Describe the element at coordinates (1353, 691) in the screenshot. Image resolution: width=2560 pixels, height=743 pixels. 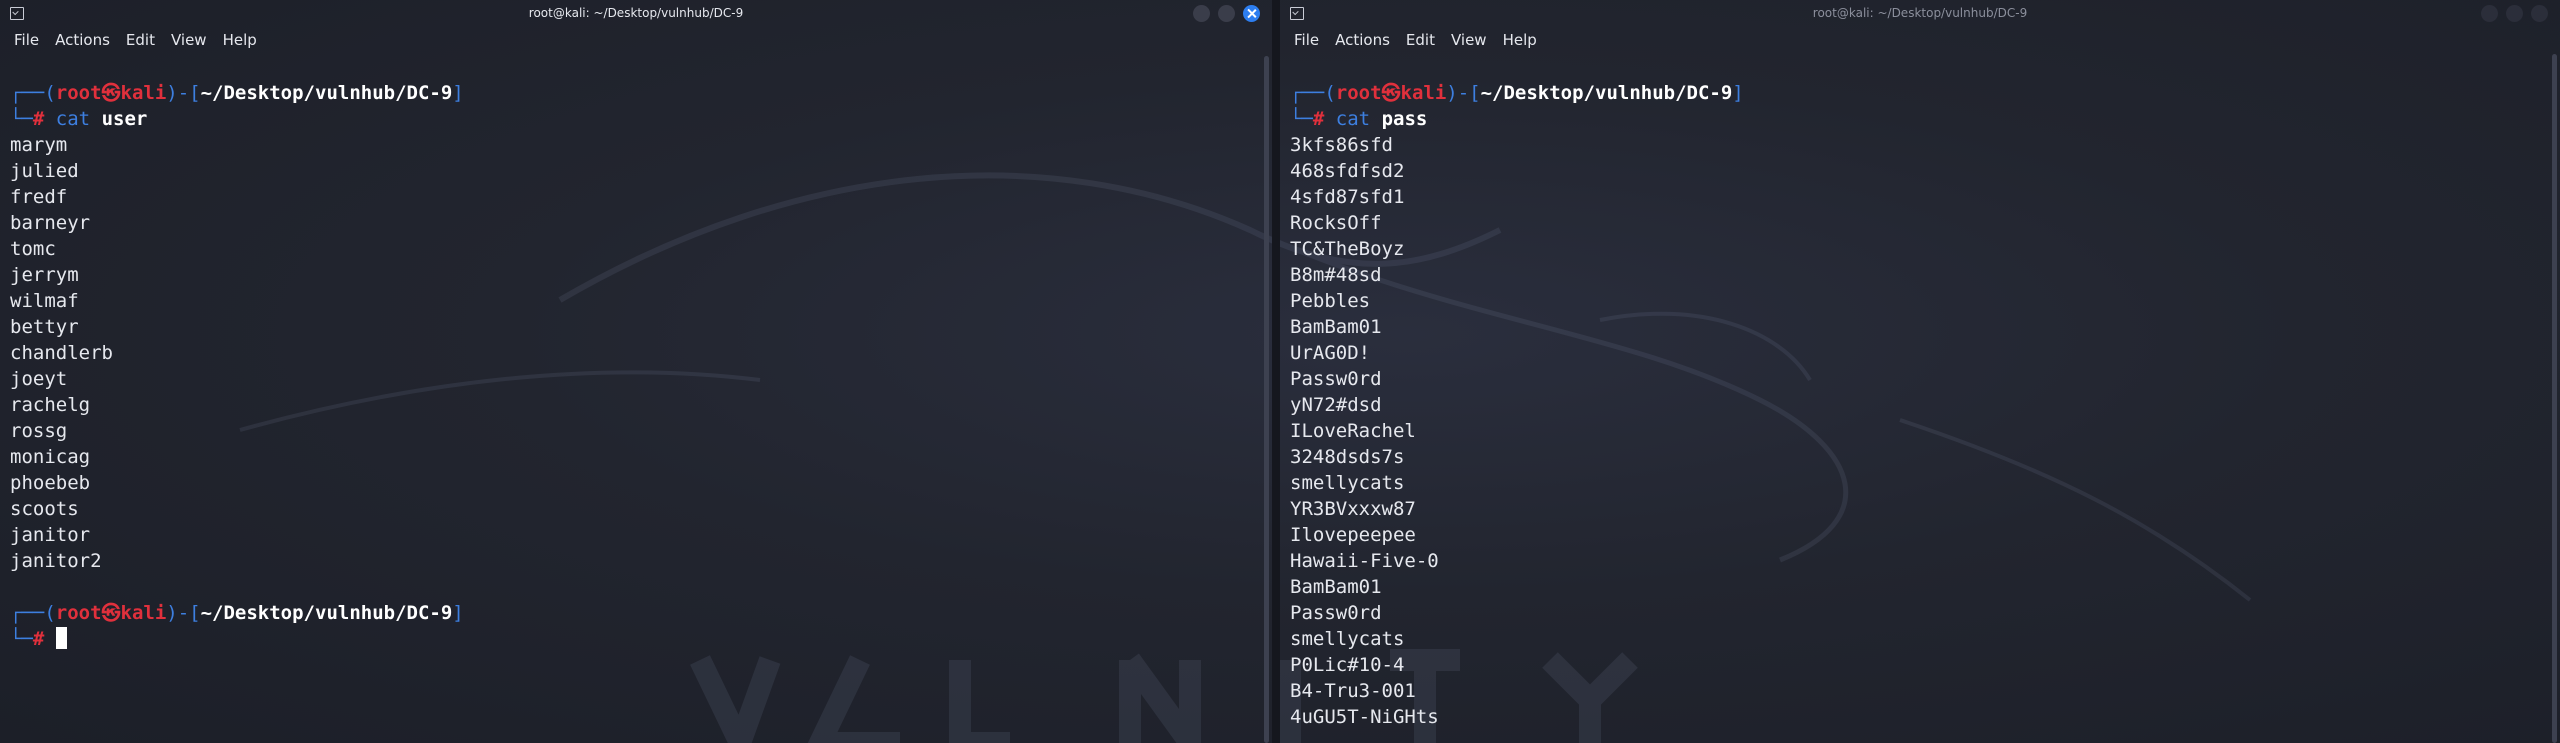
I see `output-line: B4-Tru3-001` at that location.